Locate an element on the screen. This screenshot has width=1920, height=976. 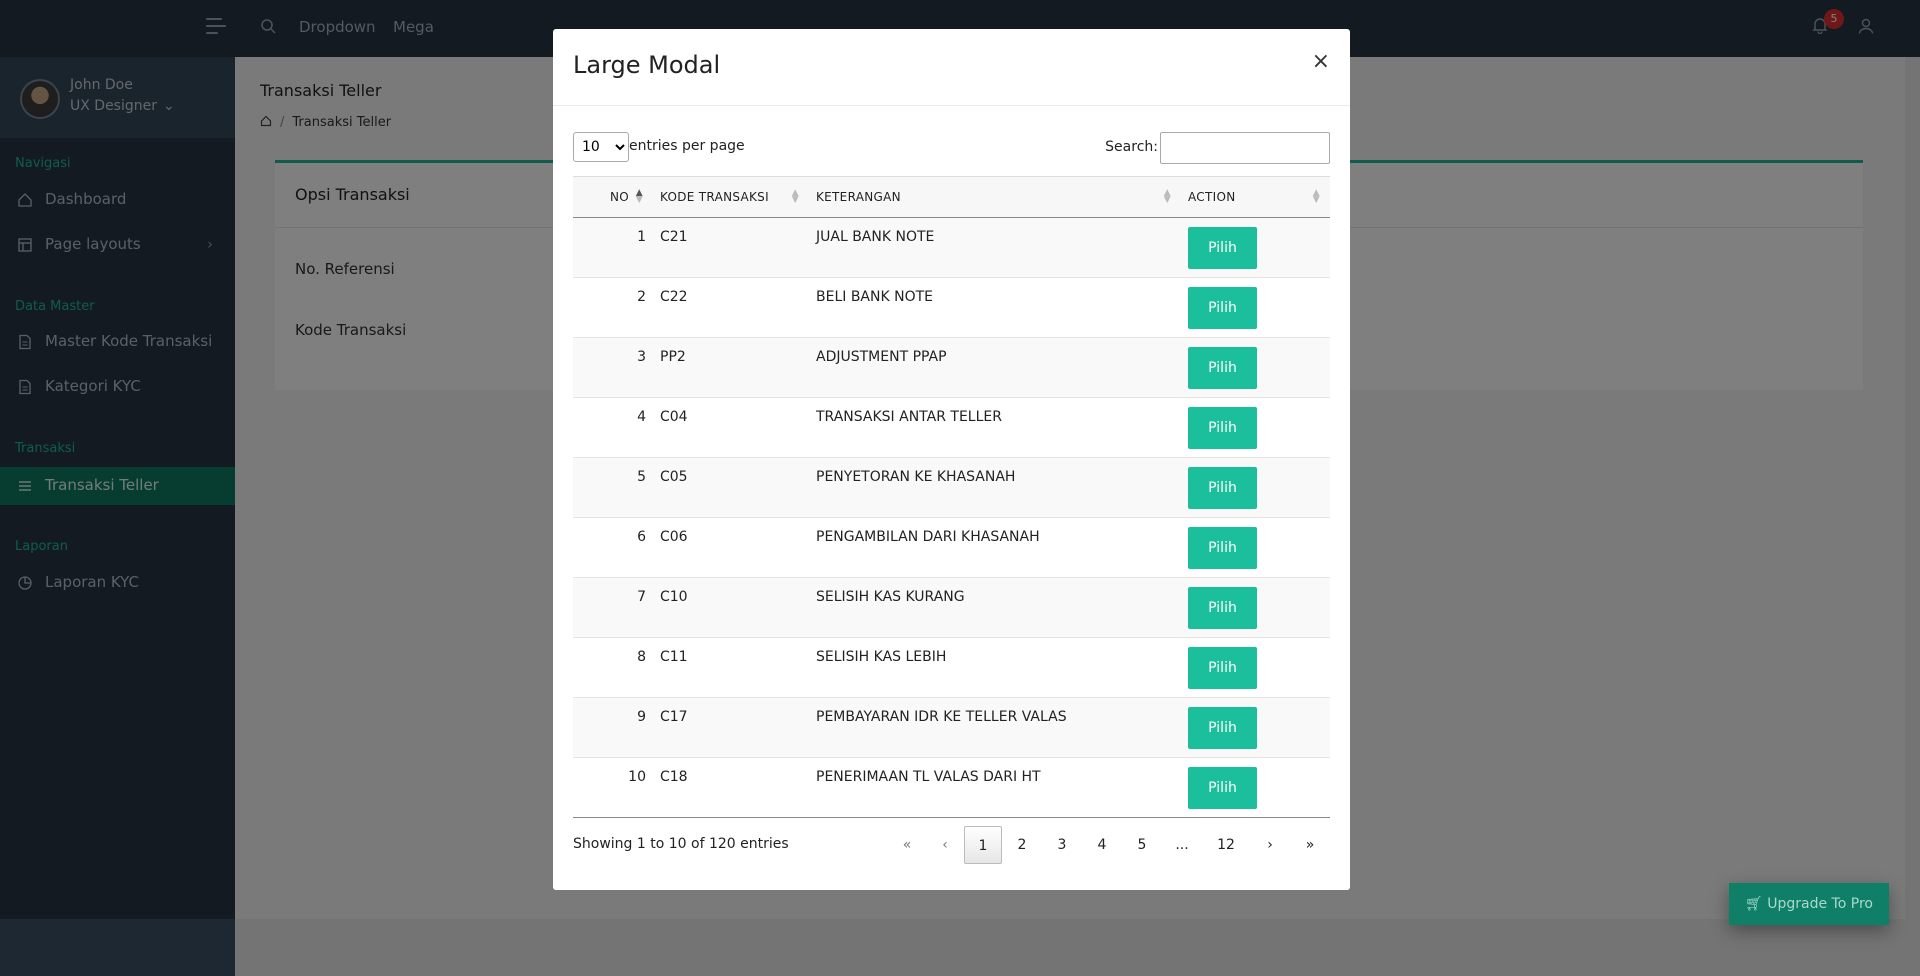
cell-no: 5 is located at coordinates (613, 487).